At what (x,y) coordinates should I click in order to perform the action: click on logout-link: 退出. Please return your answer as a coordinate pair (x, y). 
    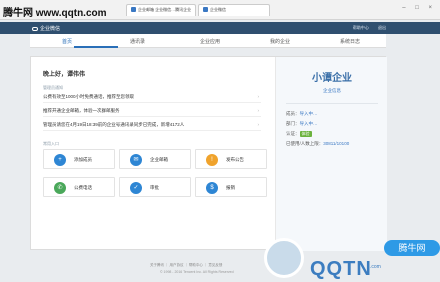
    Looking at the image, I should click on (382, 27).